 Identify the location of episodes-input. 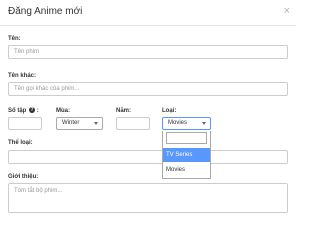
(25, 123).